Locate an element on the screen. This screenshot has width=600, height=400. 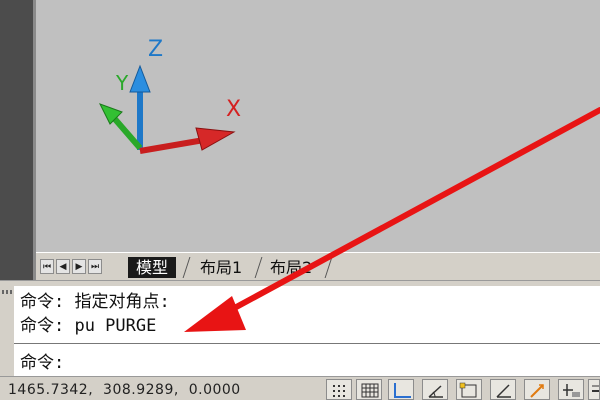
object-track-icon is located at coordinates (503, 391).